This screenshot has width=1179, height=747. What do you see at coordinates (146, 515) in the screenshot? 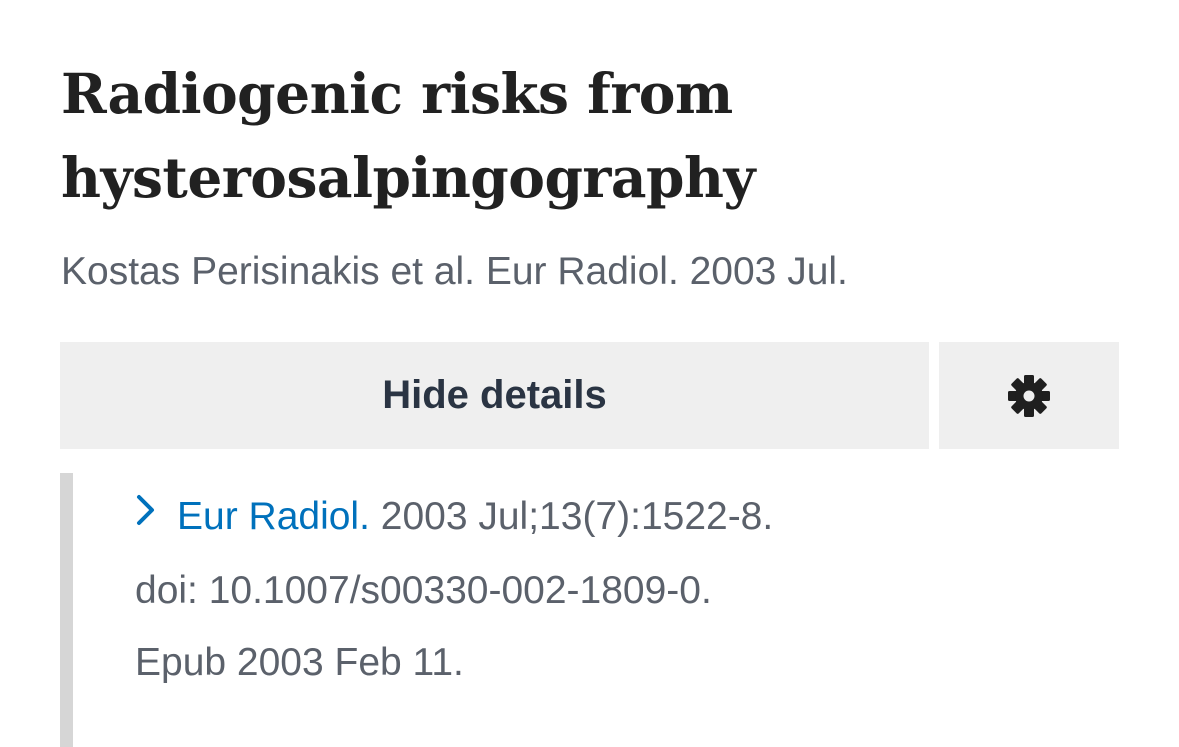
I see `chevron-right-icon` at bounding box center [146, 515].